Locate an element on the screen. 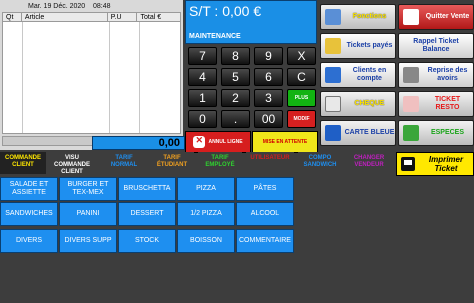 This screenshot has height=303, width=474. printer-icon is located at coordinates (408, 164).